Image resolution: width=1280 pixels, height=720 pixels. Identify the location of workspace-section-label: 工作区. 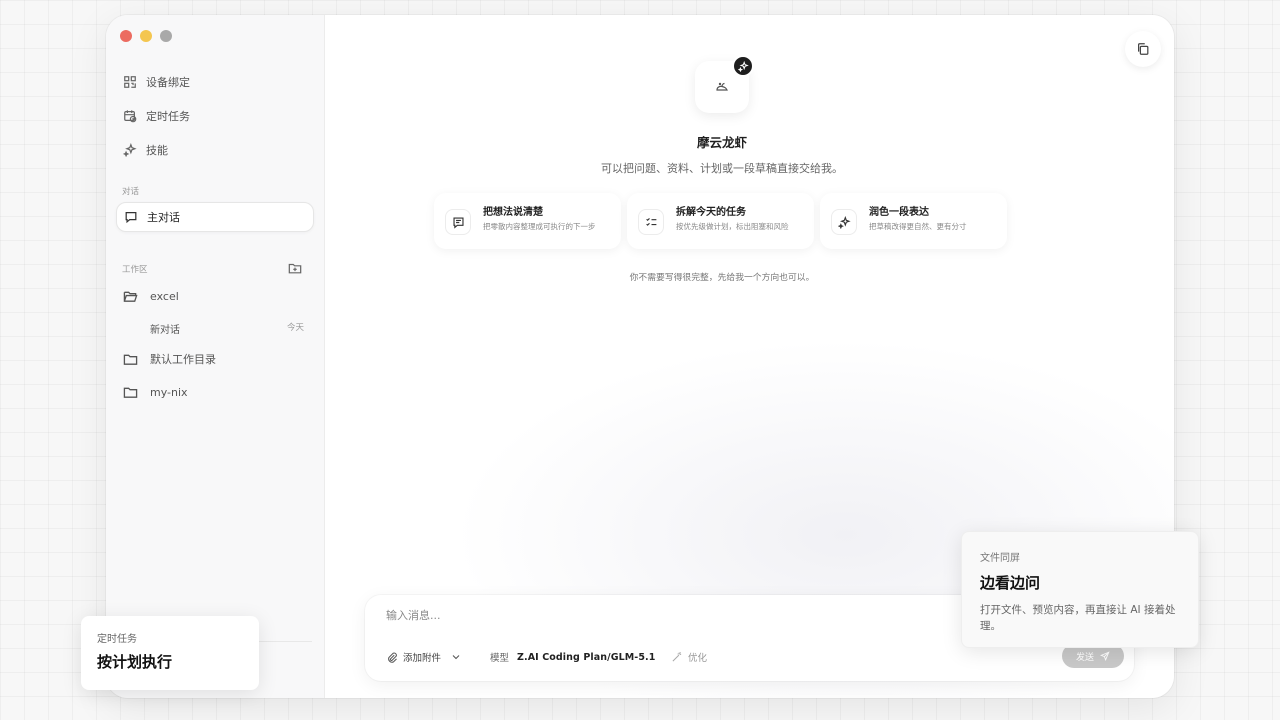
(135, 270).